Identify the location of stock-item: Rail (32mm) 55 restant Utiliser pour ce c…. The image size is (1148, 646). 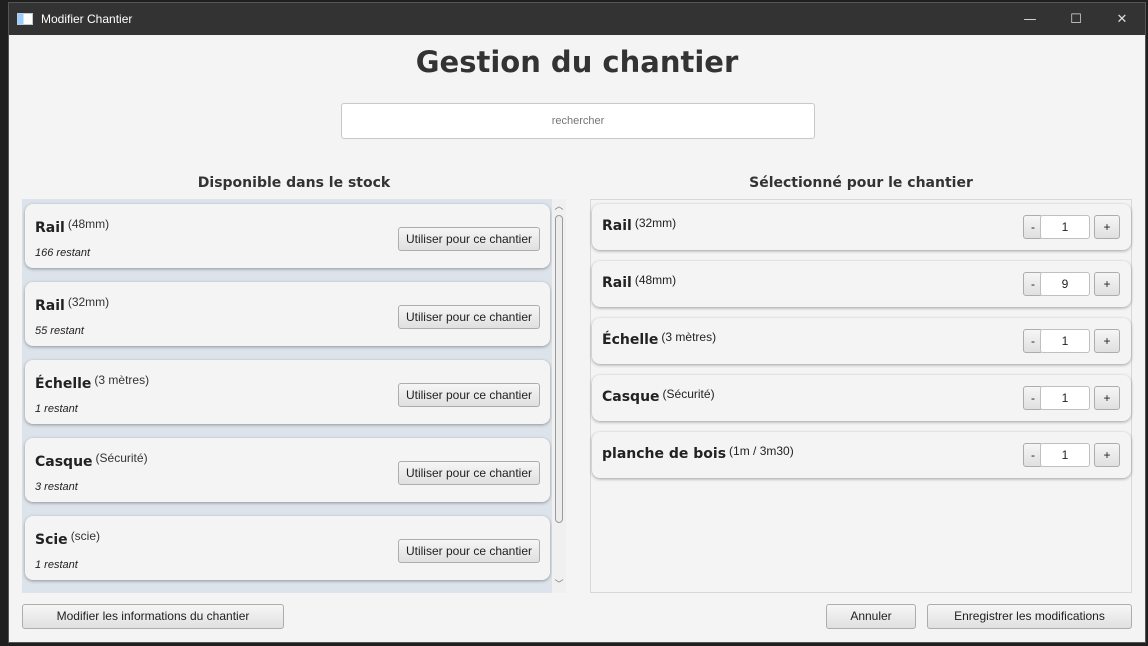
(287, 314).